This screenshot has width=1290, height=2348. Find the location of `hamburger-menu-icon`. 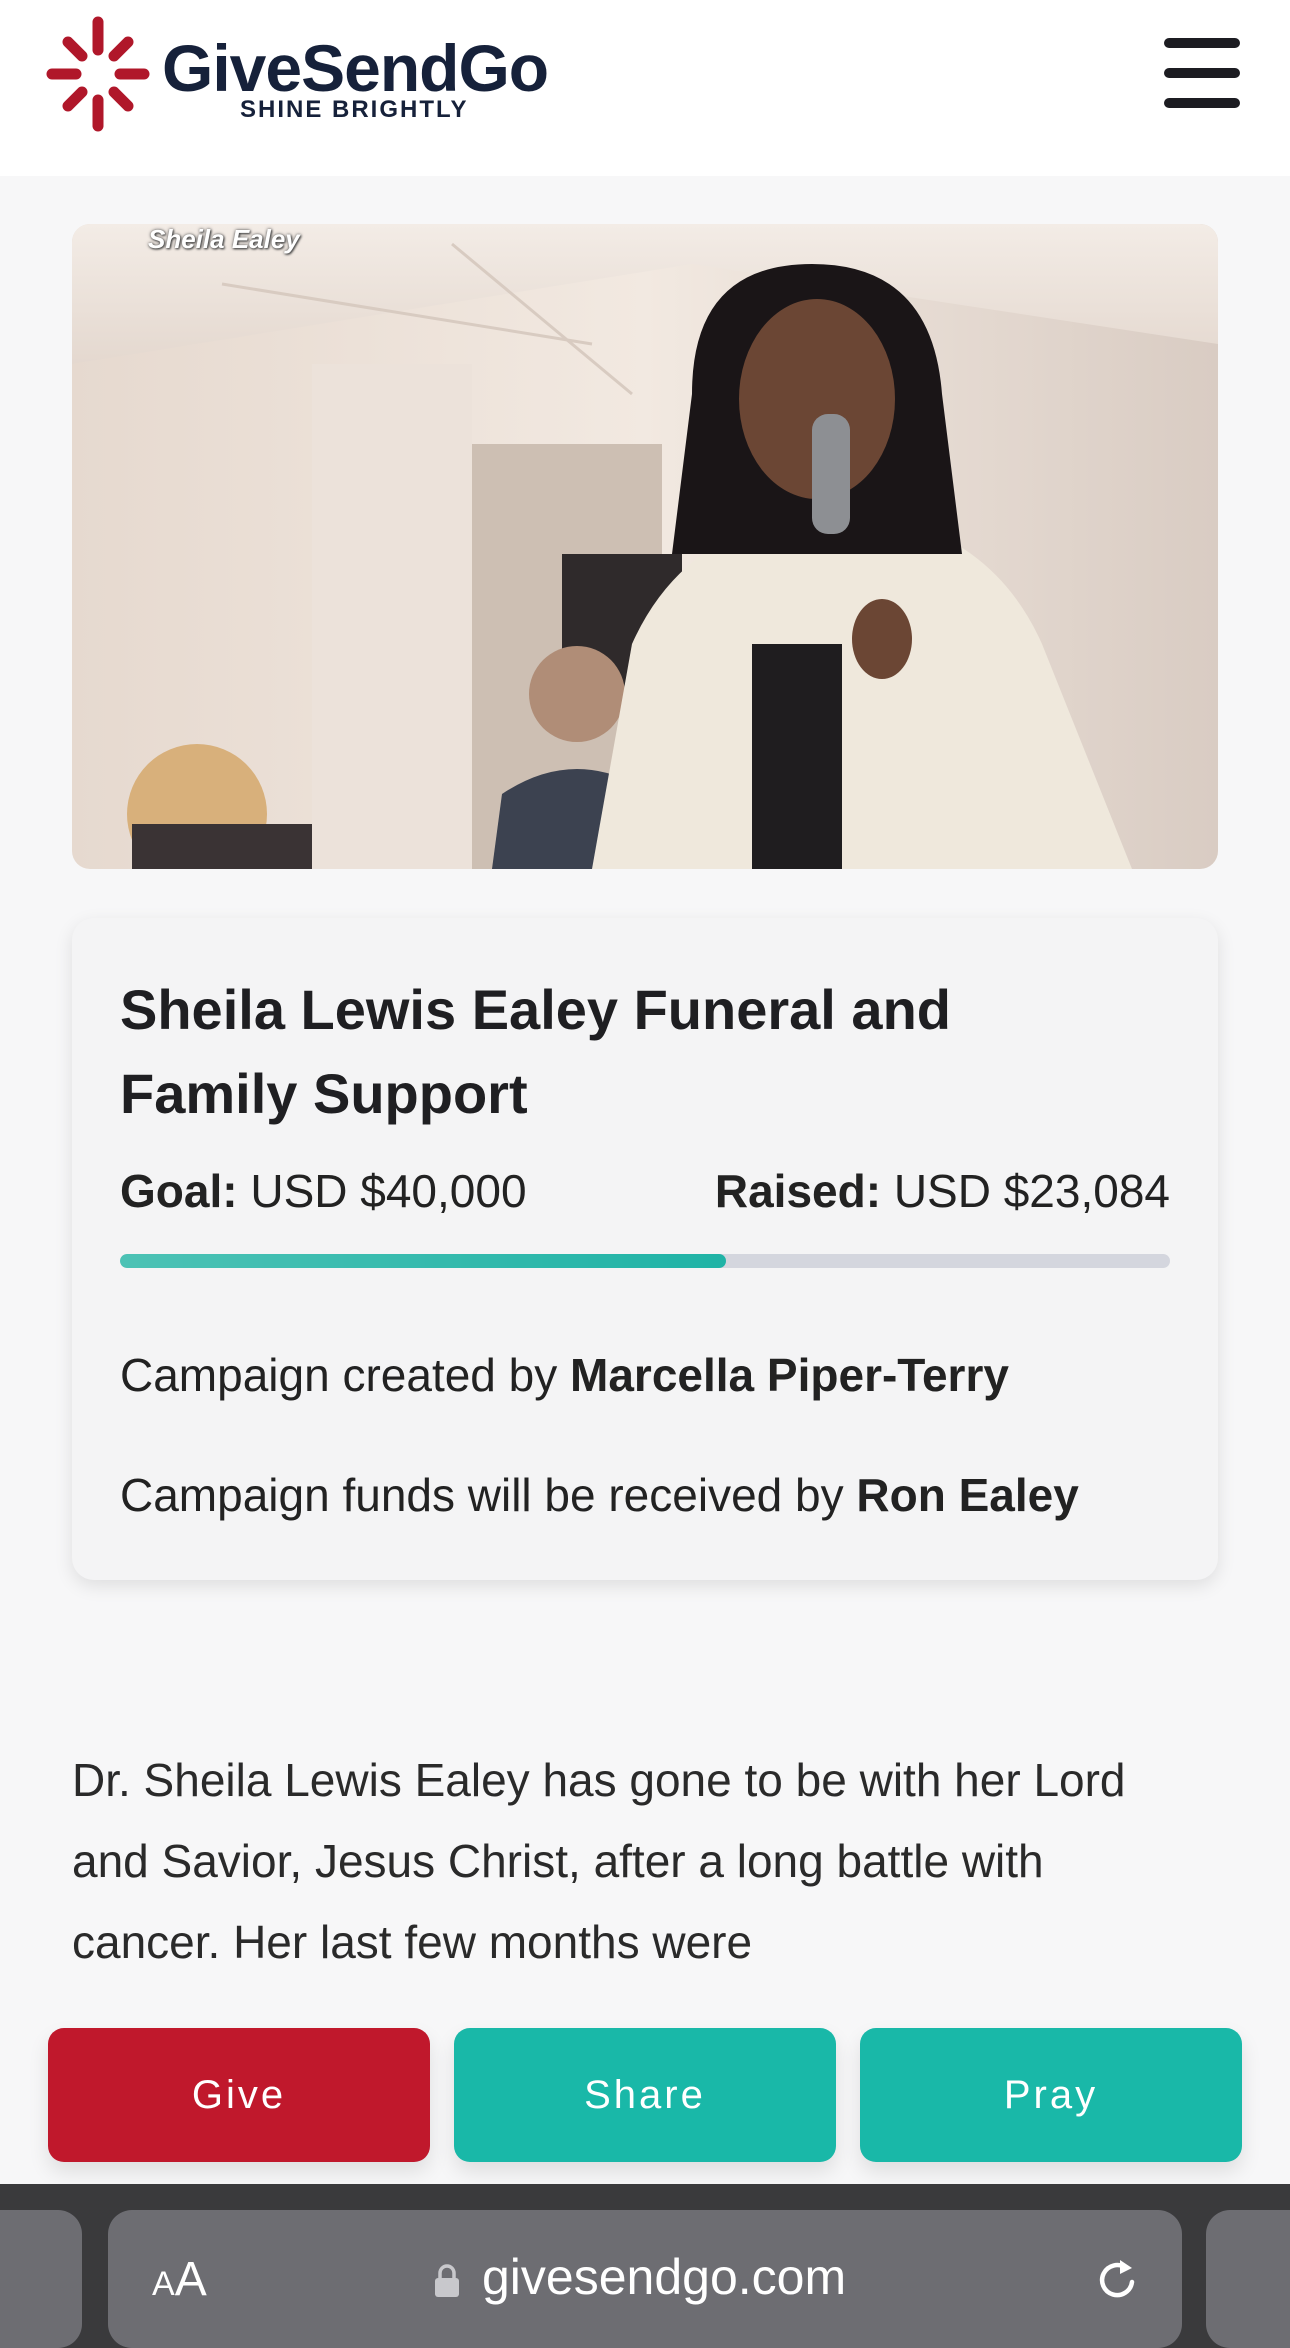

hamburger-menu-icon is located at coordinates (1202, 73).